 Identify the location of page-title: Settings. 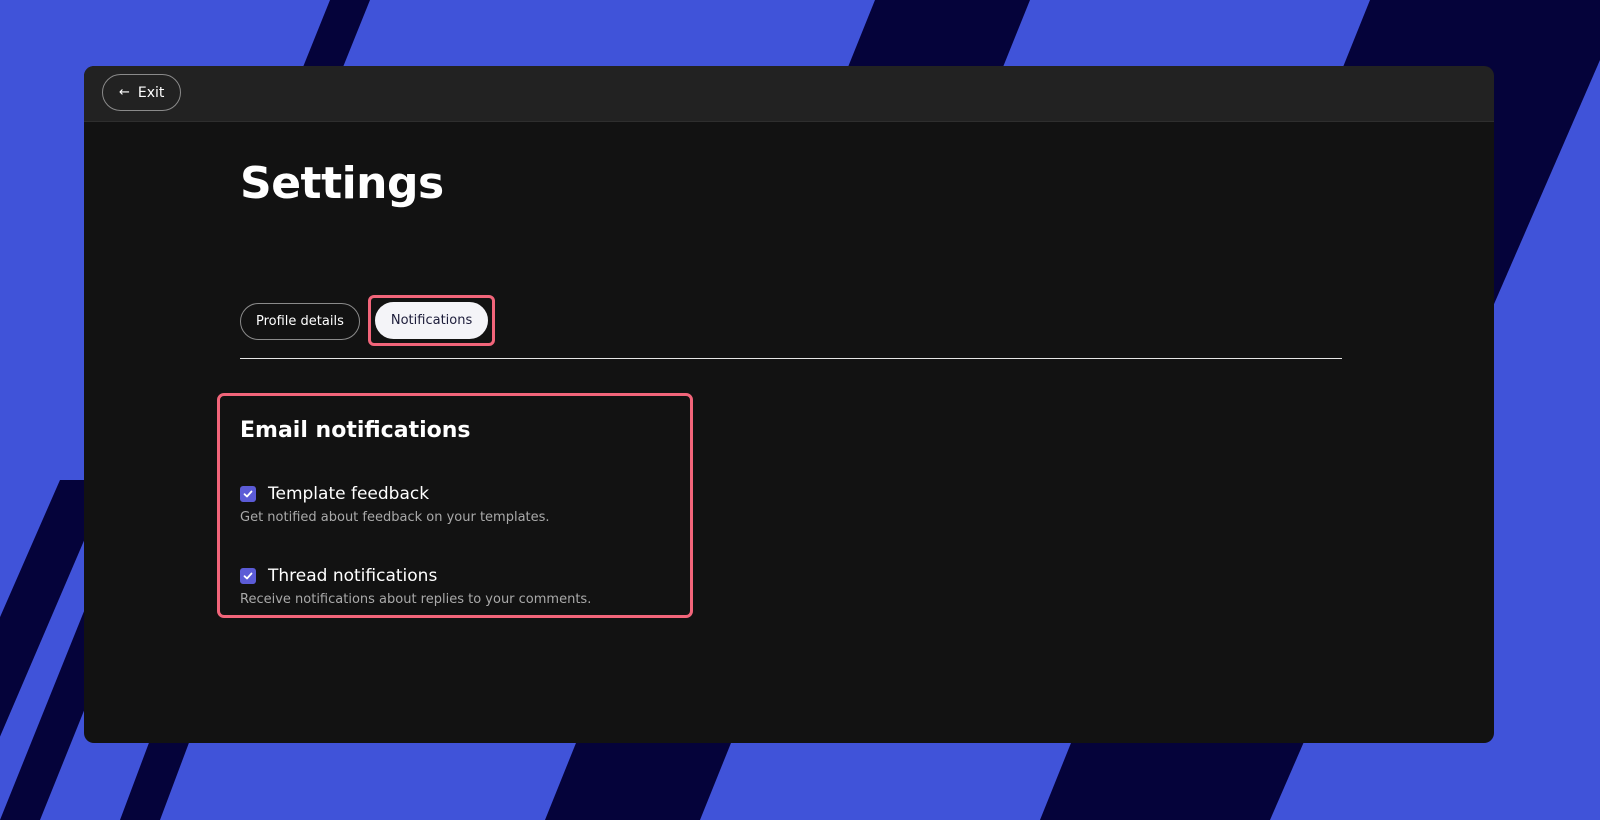
(342, 183).